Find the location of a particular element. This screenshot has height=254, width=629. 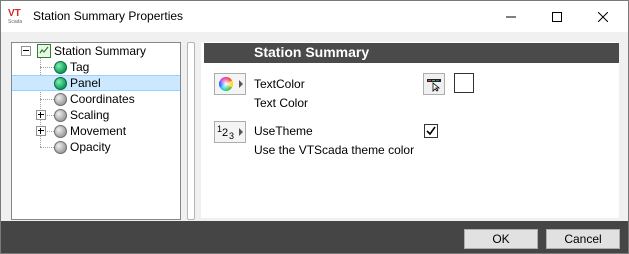

maximize-icon is located at coordinates (557, 16).